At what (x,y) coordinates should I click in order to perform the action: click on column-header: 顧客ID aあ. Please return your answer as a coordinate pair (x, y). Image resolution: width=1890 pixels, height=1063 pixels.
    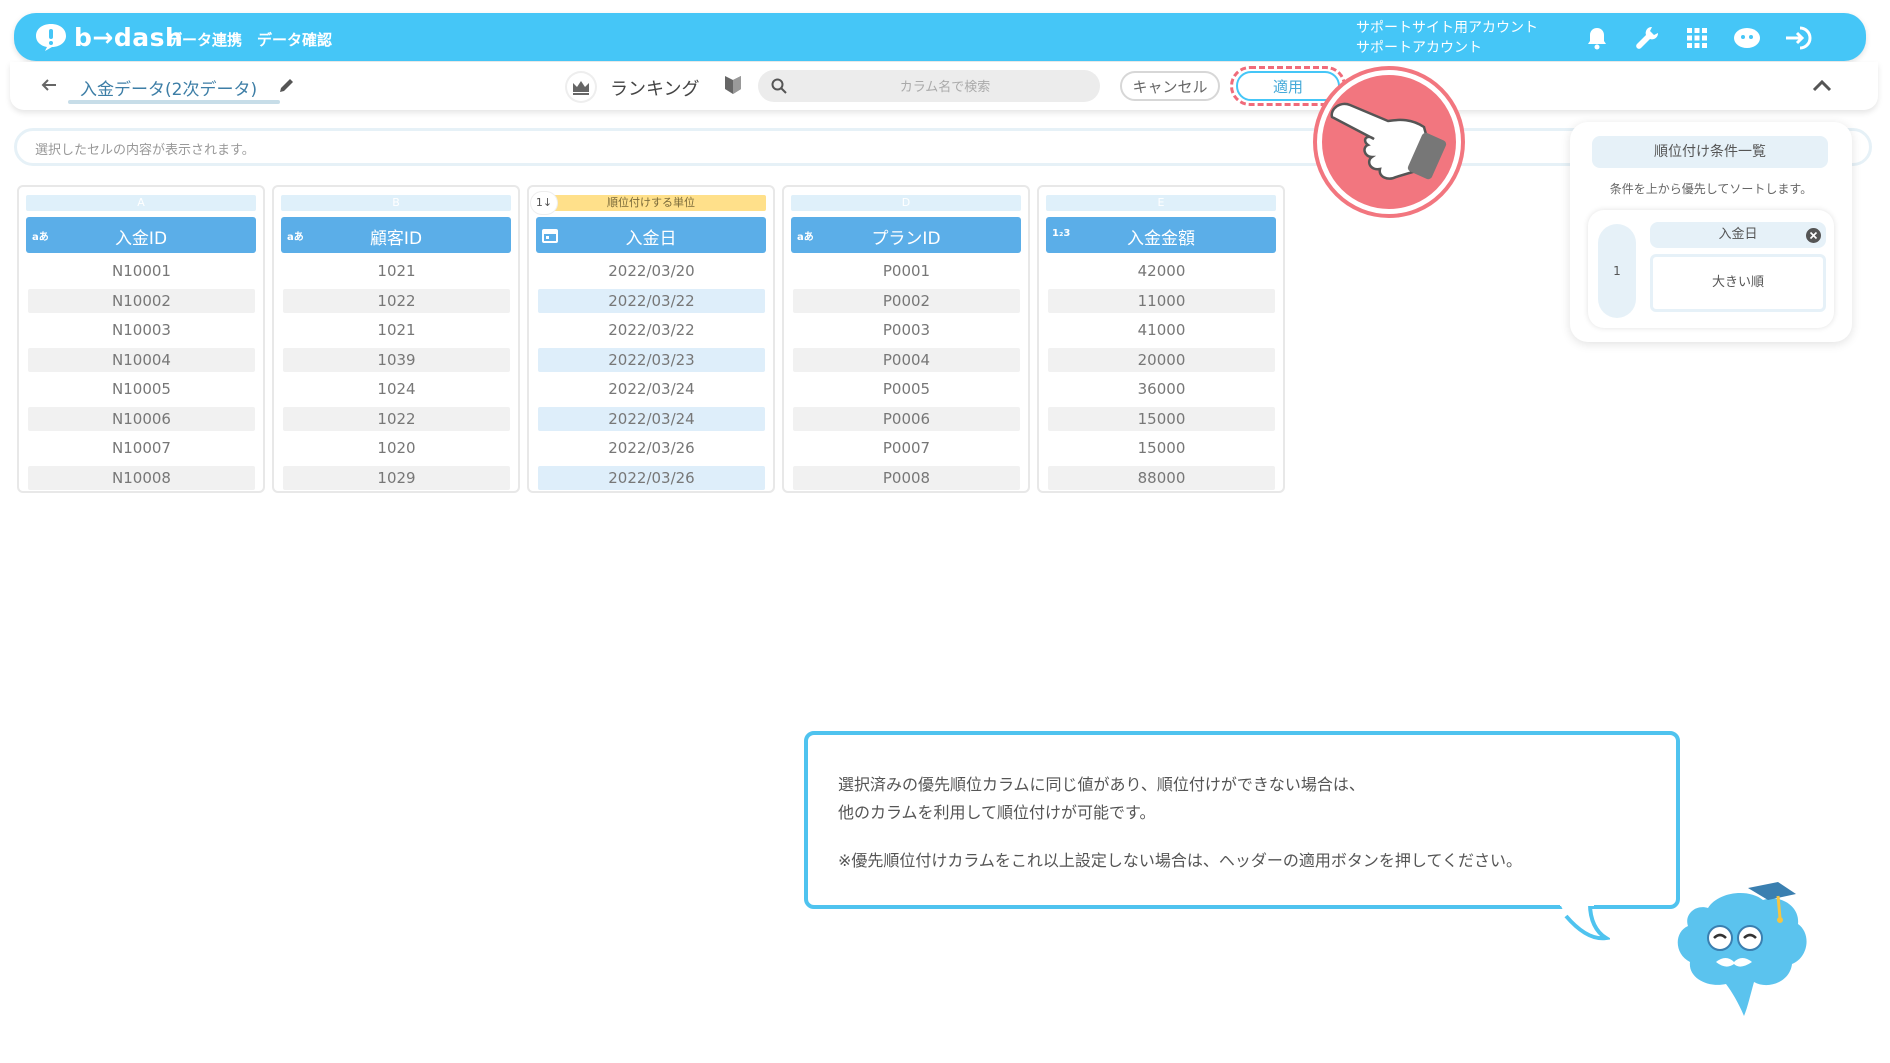
    Looking at the image, I should click on (396, 235).